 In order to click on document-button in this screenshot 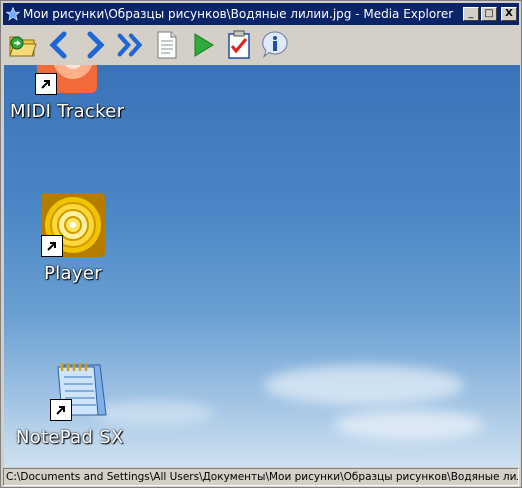, I will do `click(167, 45)`.